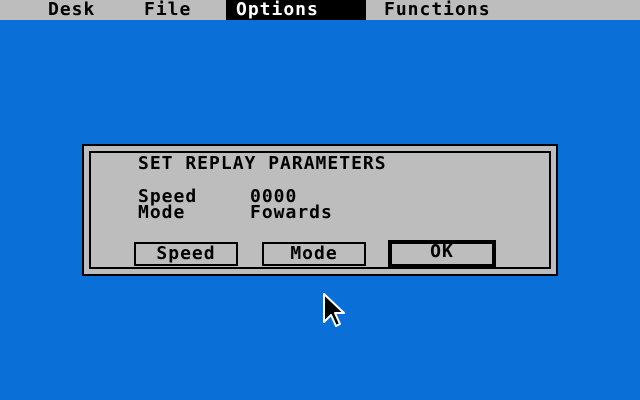  I want to click on menu-options: Options, so click(296, 10).